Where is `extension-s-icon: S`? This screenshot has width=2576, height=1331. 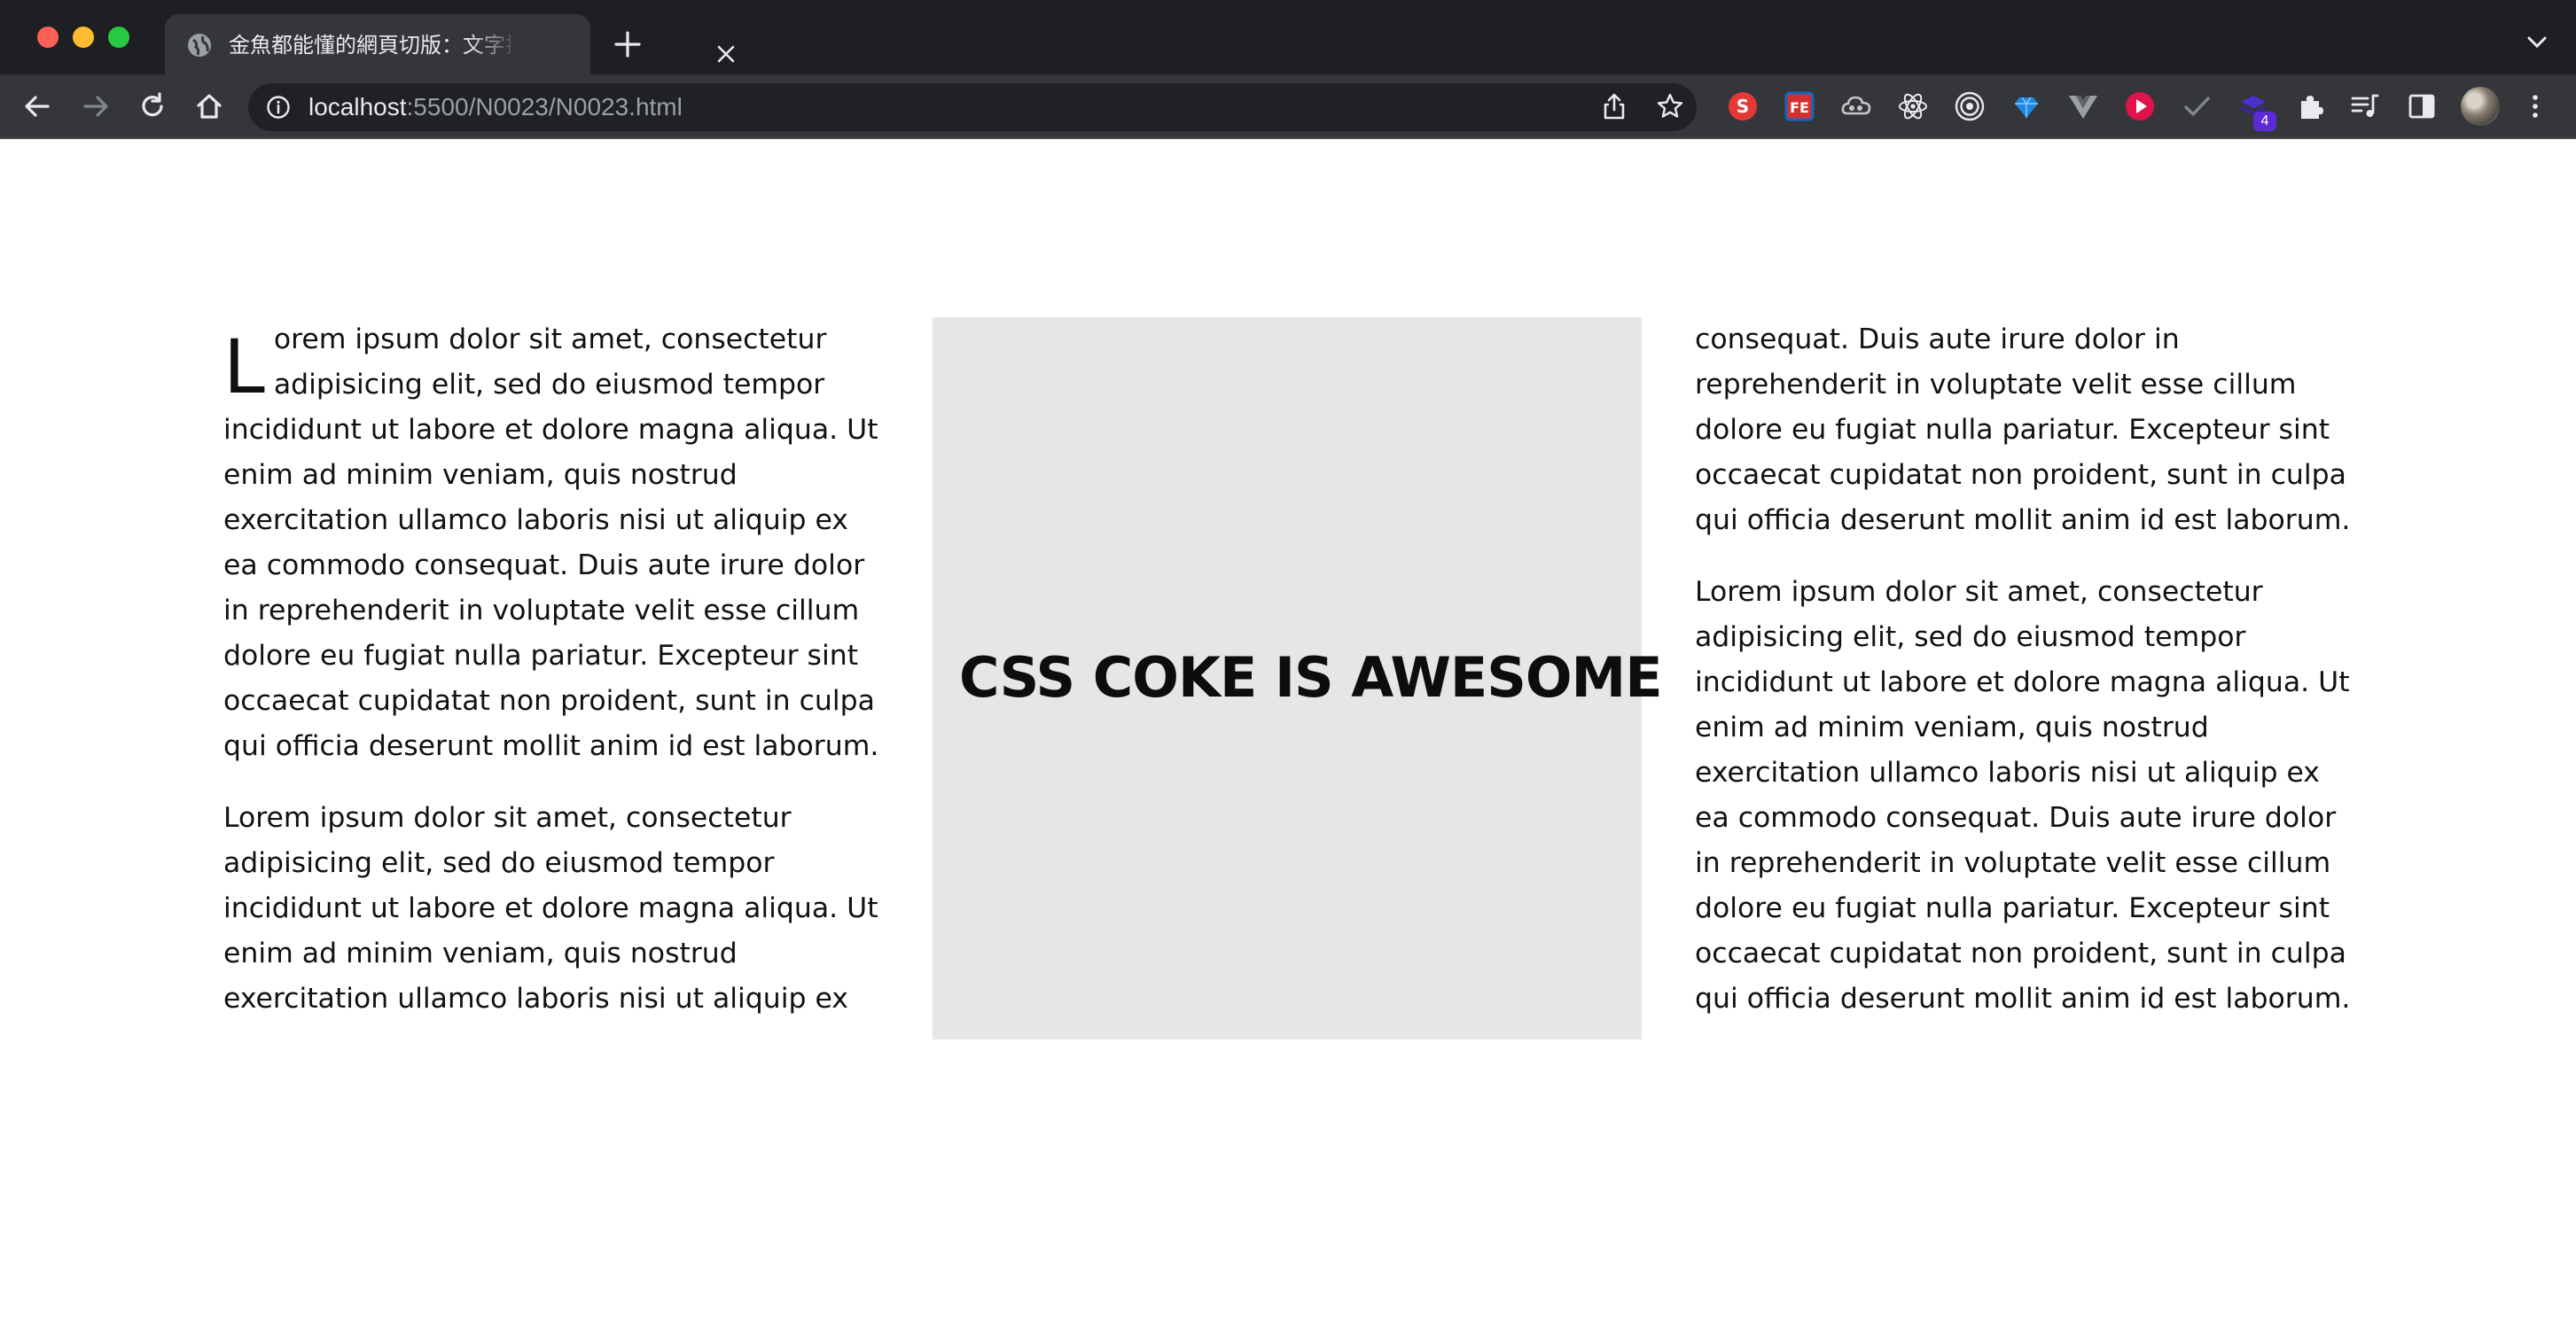 extension-s-icon: S is located at coordinates (1743, 106).